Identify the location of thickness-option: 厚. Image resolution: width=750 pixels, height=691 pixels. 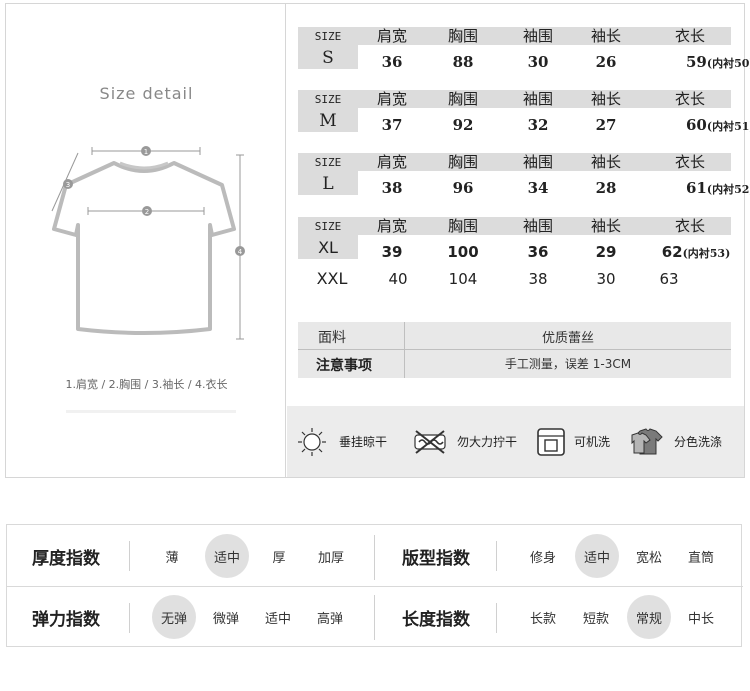
(279, 558).